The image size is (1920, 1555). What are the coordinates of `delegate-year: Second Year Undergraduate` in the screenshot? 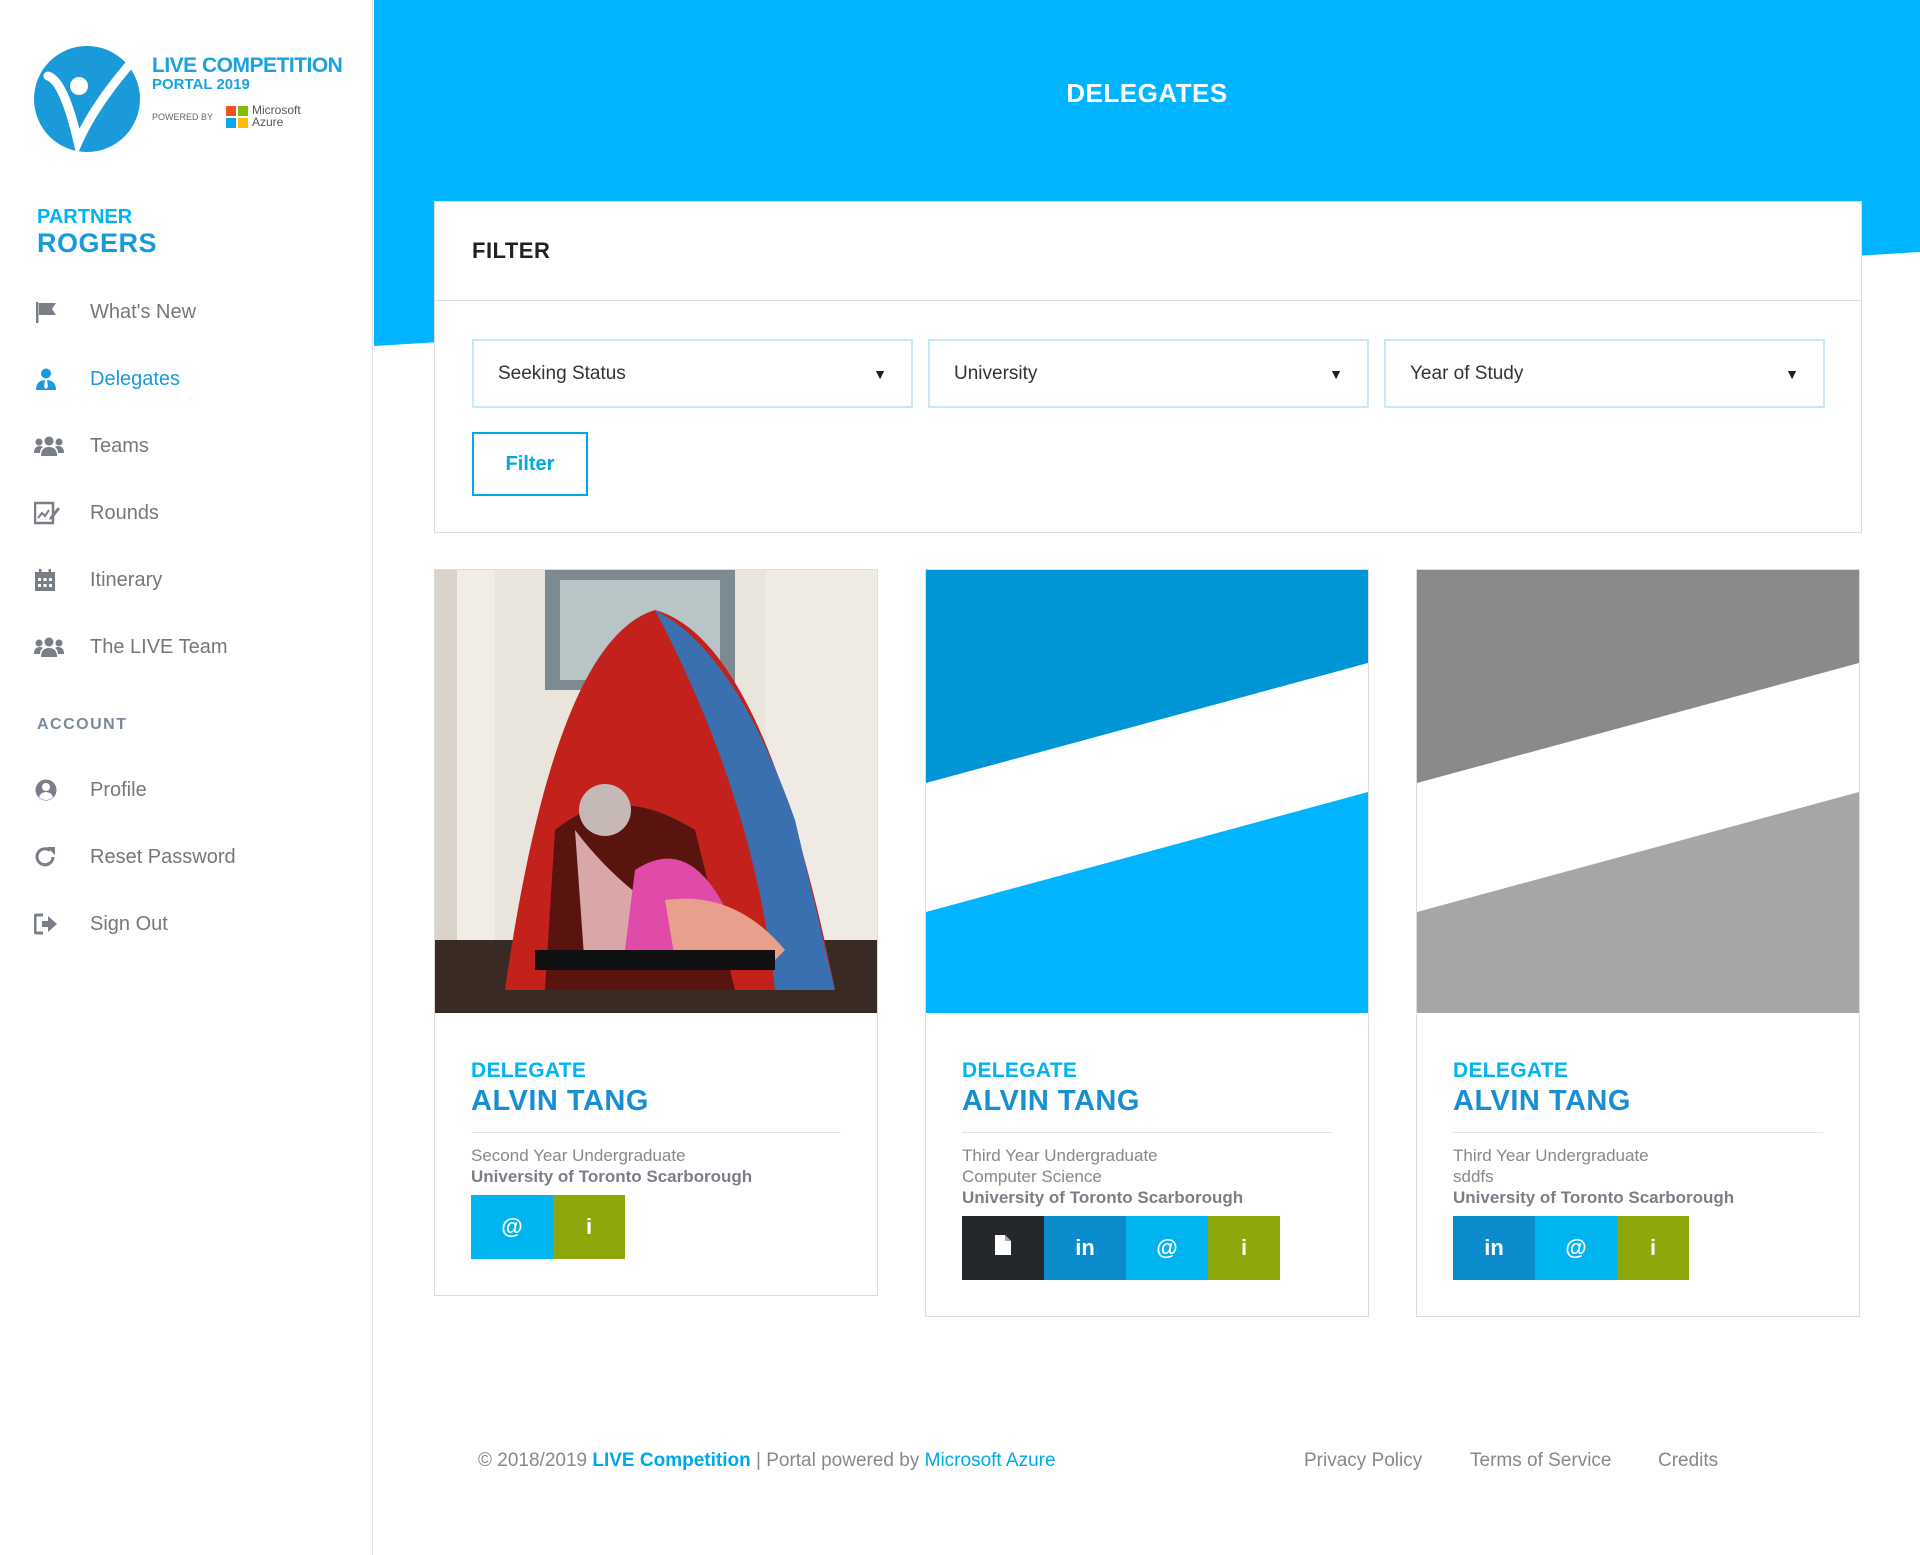 It's located at (578, 1155).